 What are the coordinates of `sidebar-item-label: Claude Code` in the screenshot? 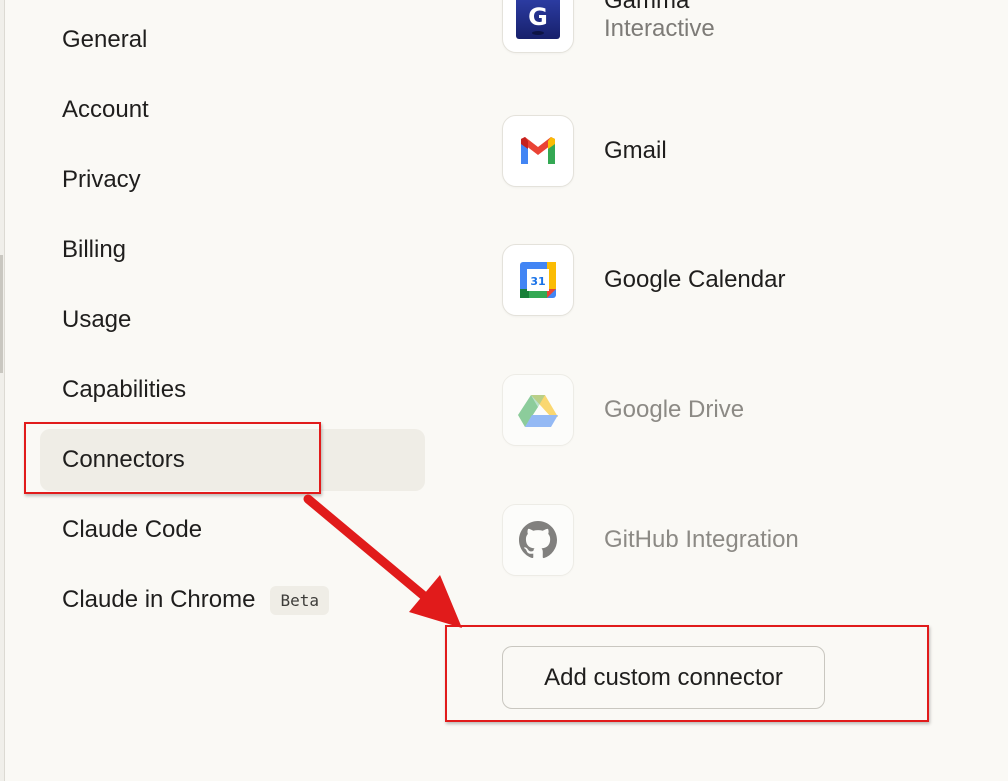 It's located at (132, 529).